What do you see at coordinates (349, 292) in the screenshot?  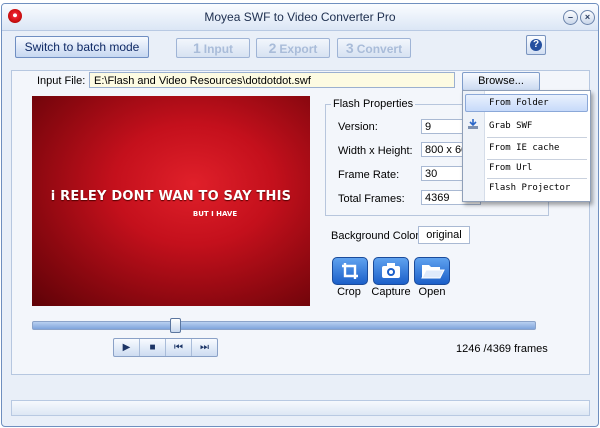 I see `crop-label: Crop` at bounding box center [349, 292].